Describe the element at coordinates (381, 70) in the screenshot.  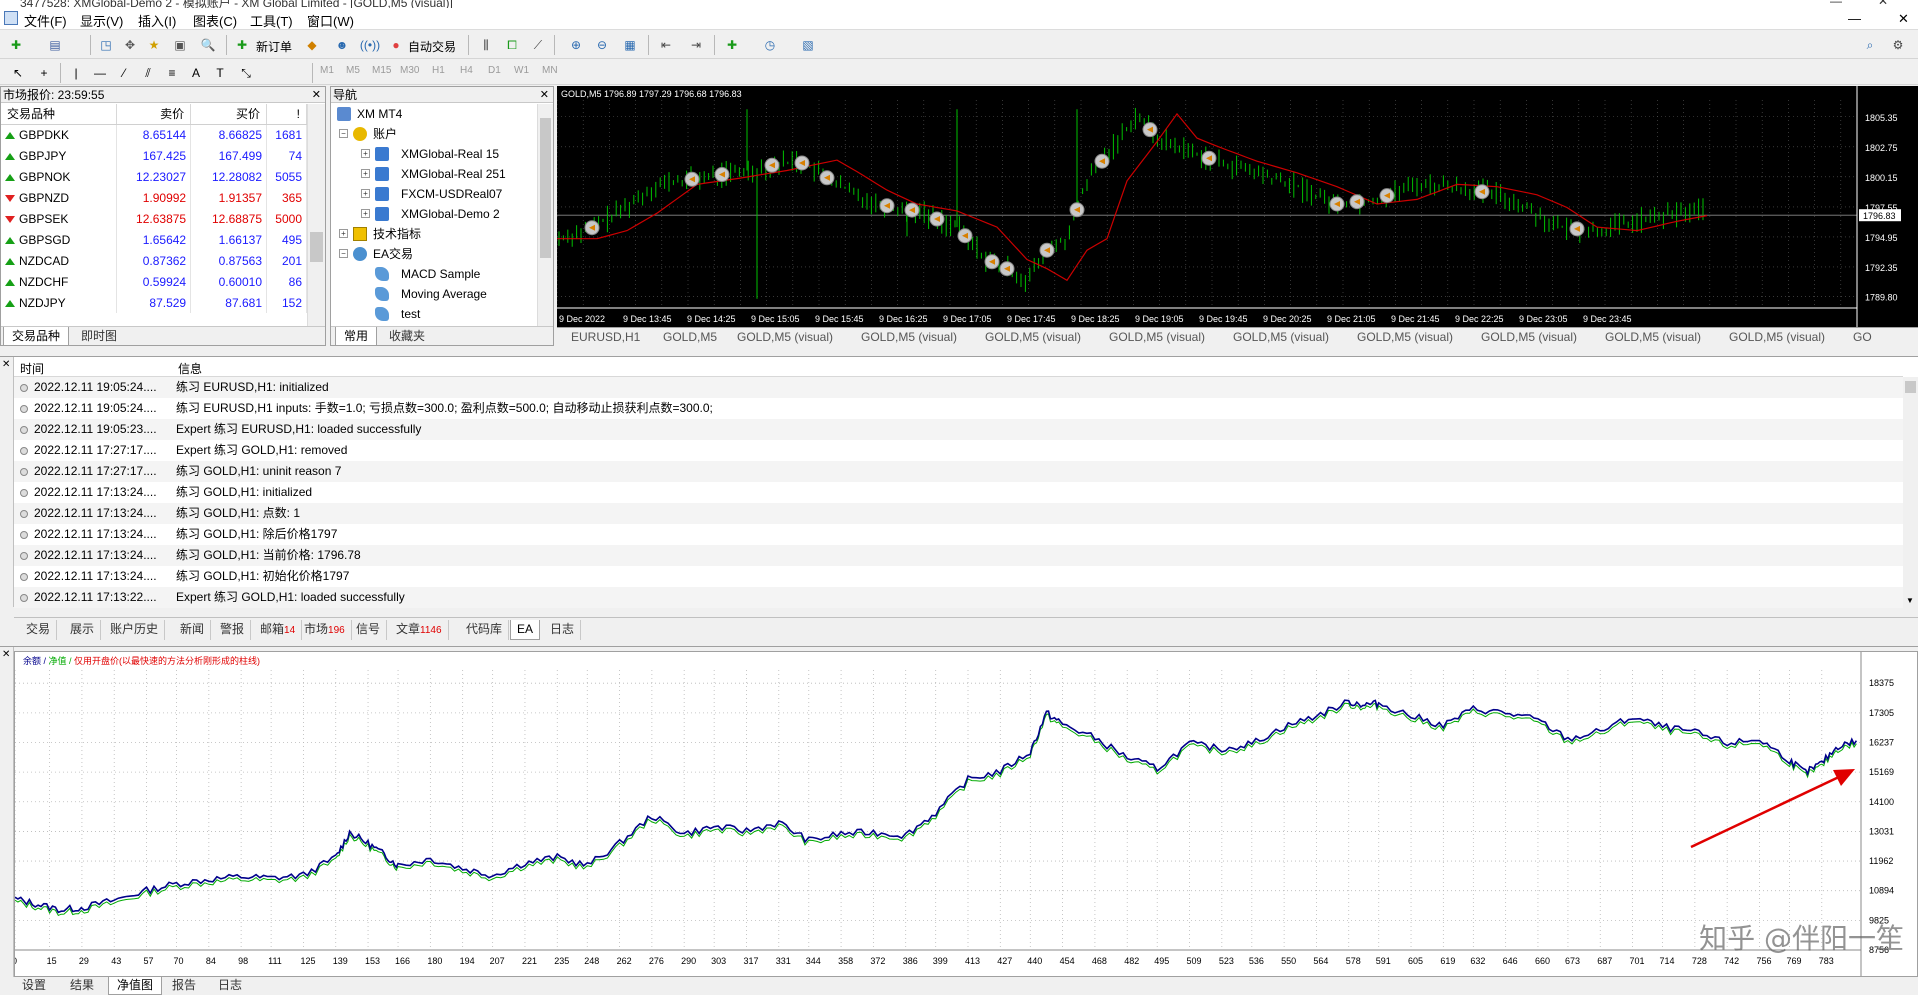
I see `tf-m15: M15` at that location.